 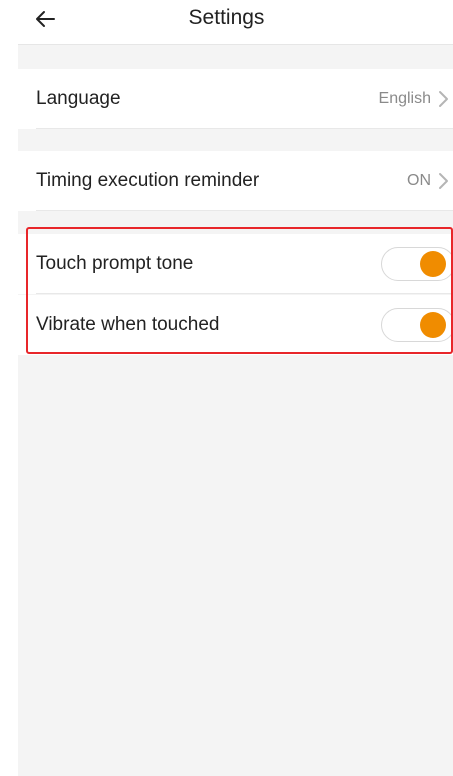 What do you see at coordinates (128, 324) in the screenshot?
I see `vibrate-label: Vibrate when touched` at bounding box center [128, 324].